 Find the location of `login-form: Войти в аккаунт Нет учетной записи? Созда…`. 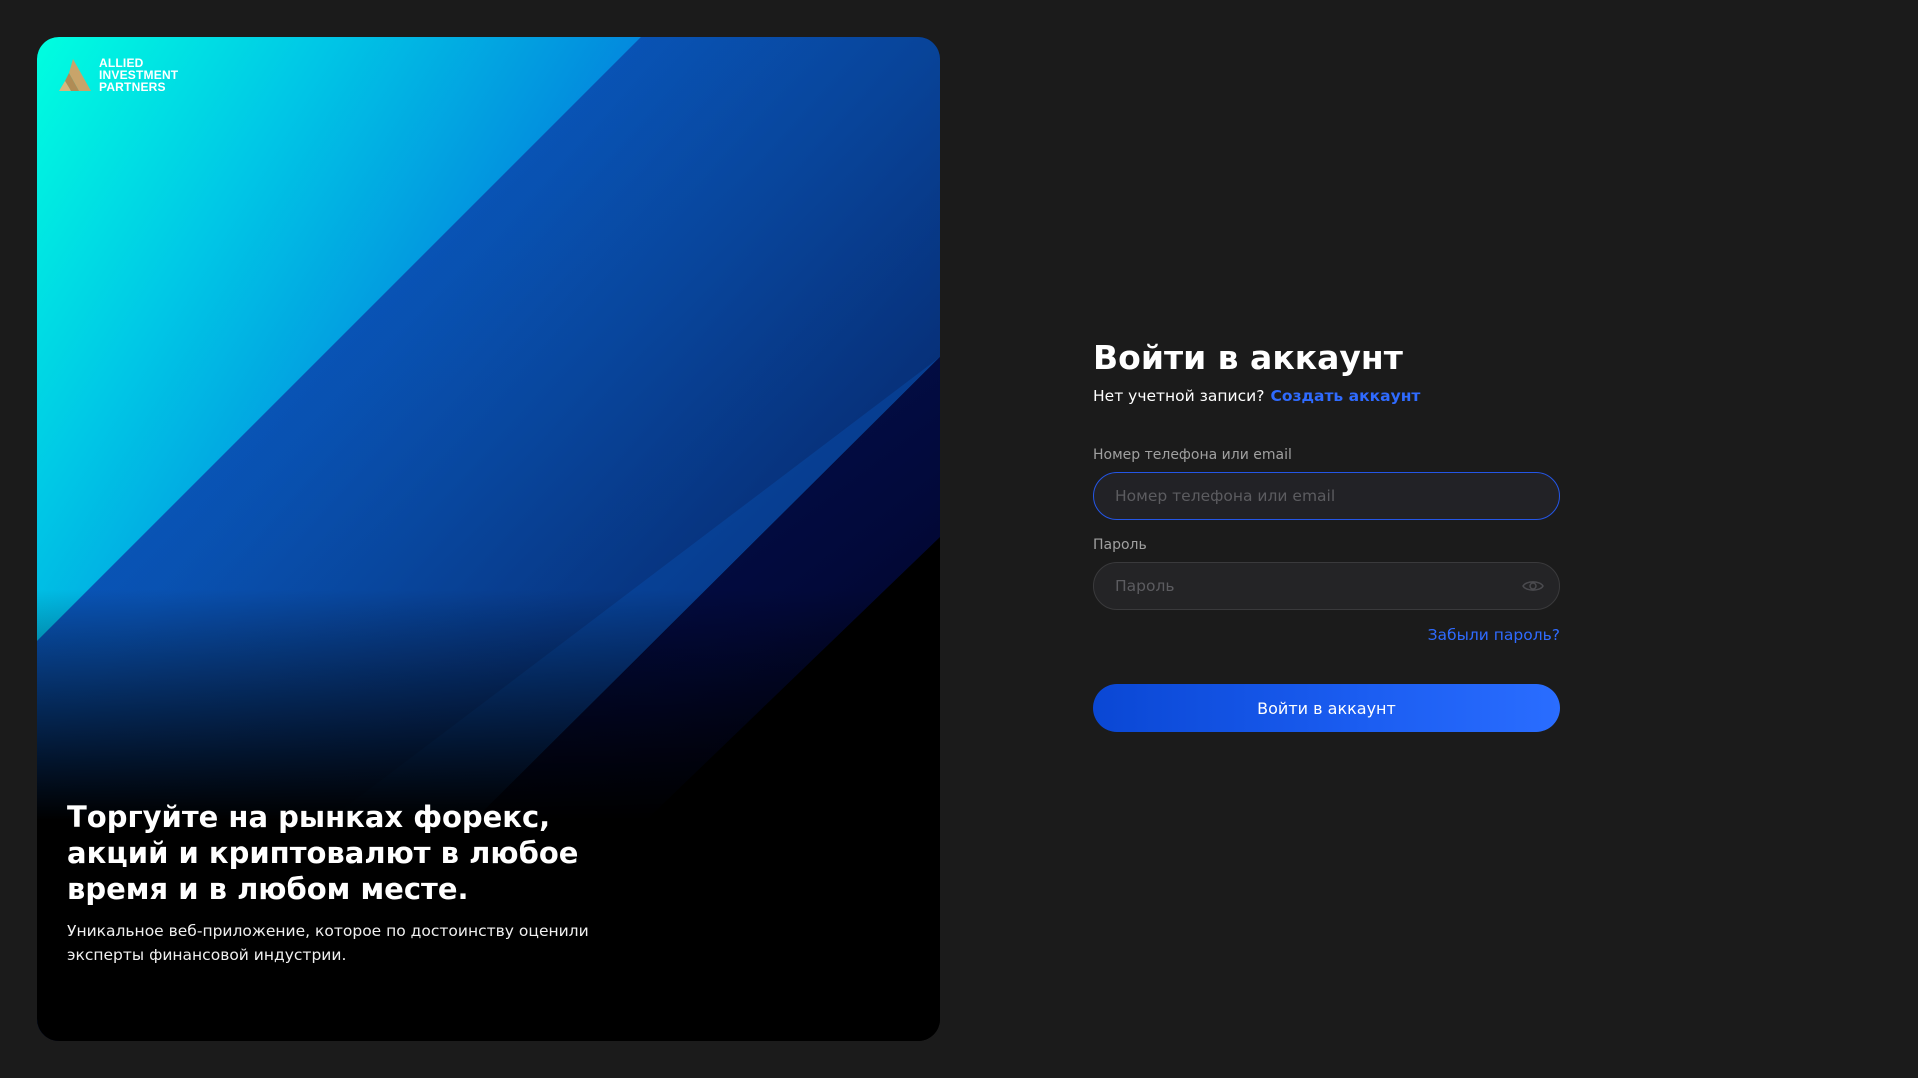

login-form: Войти в аккаунт Нет учетной записи? Созда… is located at coordinates (1326, 534).